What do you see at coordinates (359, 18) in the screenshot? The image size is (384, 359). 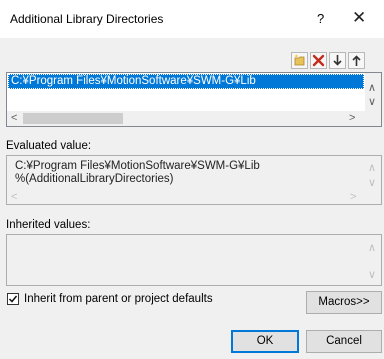 I see `close-button: ✕` at bounding box center [359, 18].